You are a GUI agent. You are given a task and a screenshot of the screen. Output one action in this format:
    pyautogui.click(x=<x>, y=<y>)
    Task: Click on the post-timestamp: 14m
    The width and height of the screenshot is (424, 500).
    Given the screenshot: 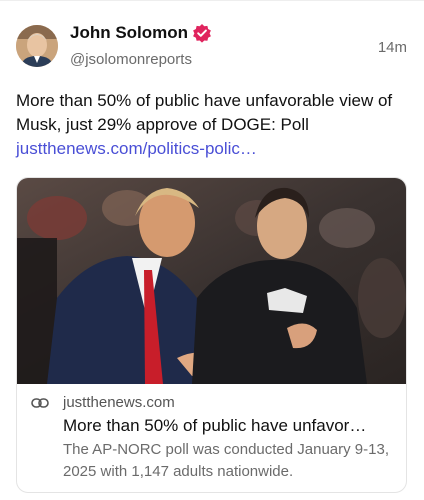 What is the action you would take?
    pyautogui.click(x=392, y=47)
    